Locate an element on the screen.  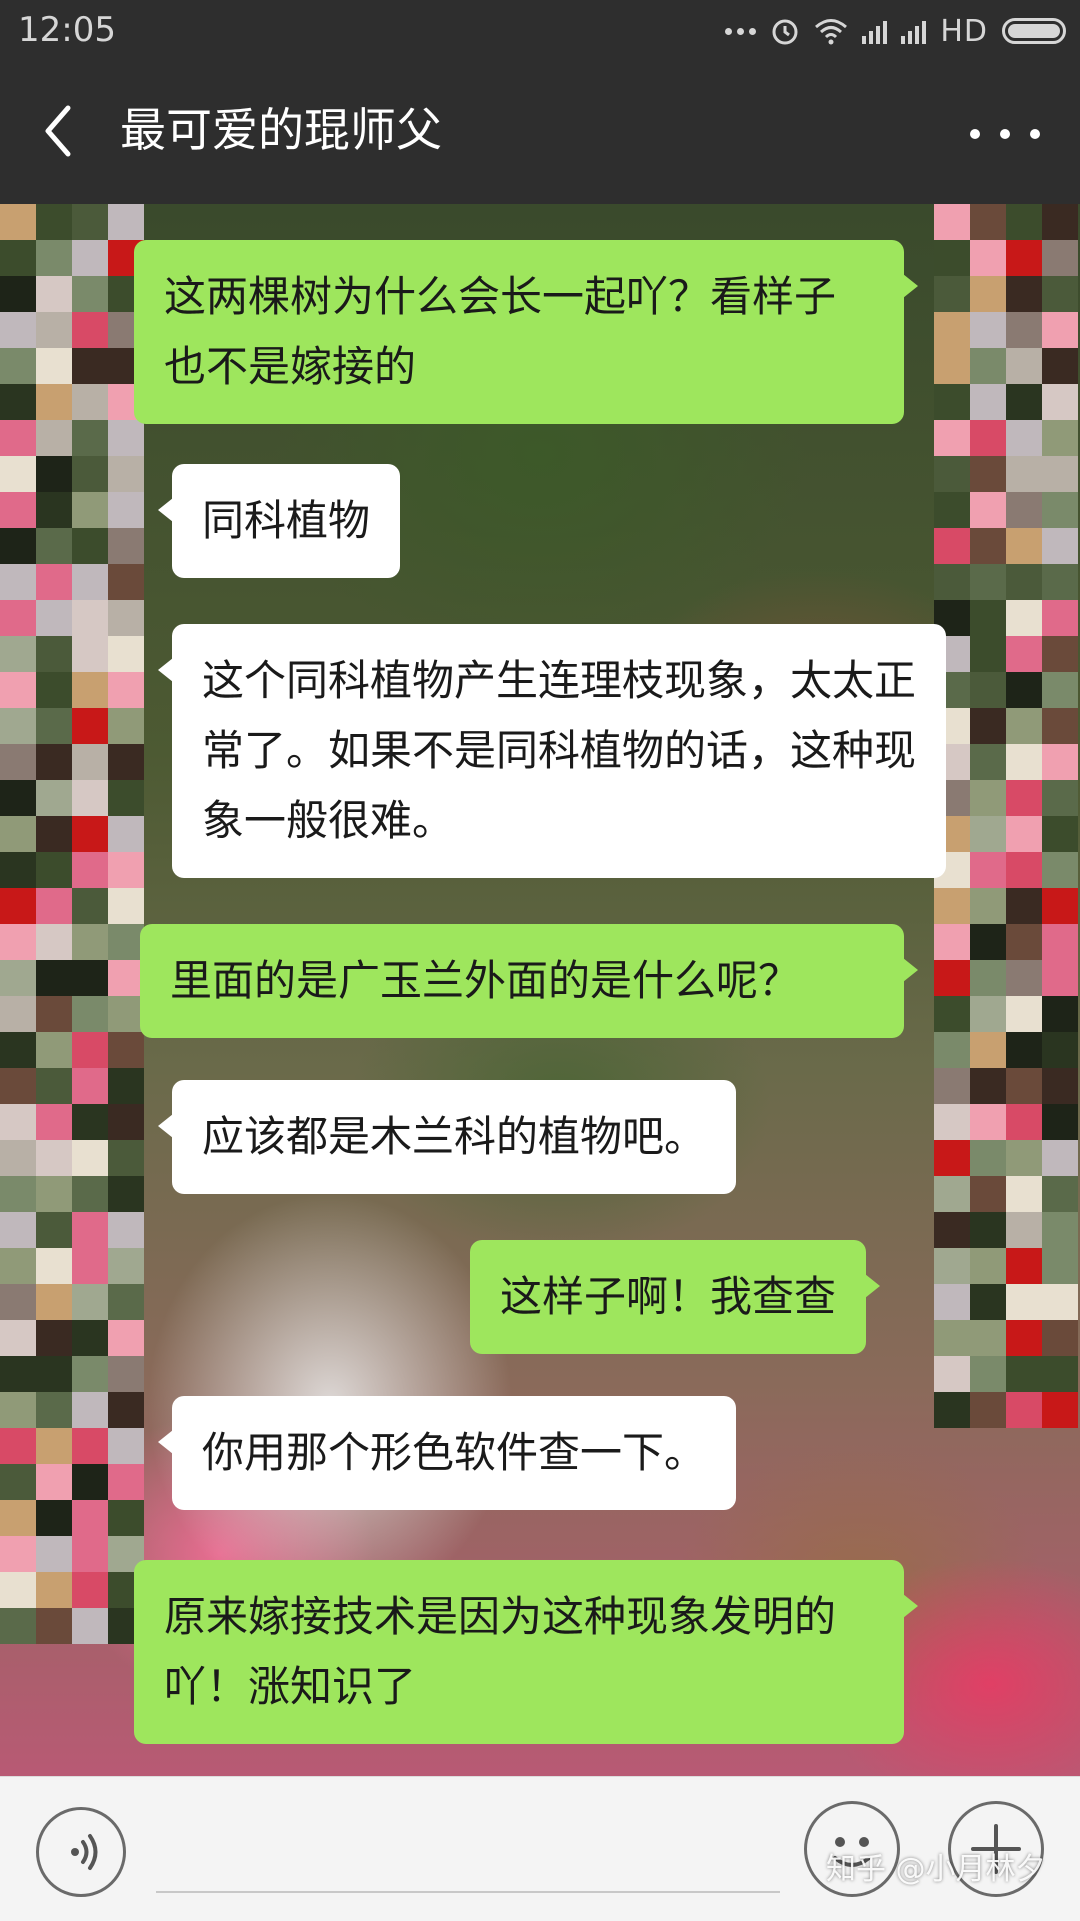
more-dots-icon is located at coordinates (1005, 134).